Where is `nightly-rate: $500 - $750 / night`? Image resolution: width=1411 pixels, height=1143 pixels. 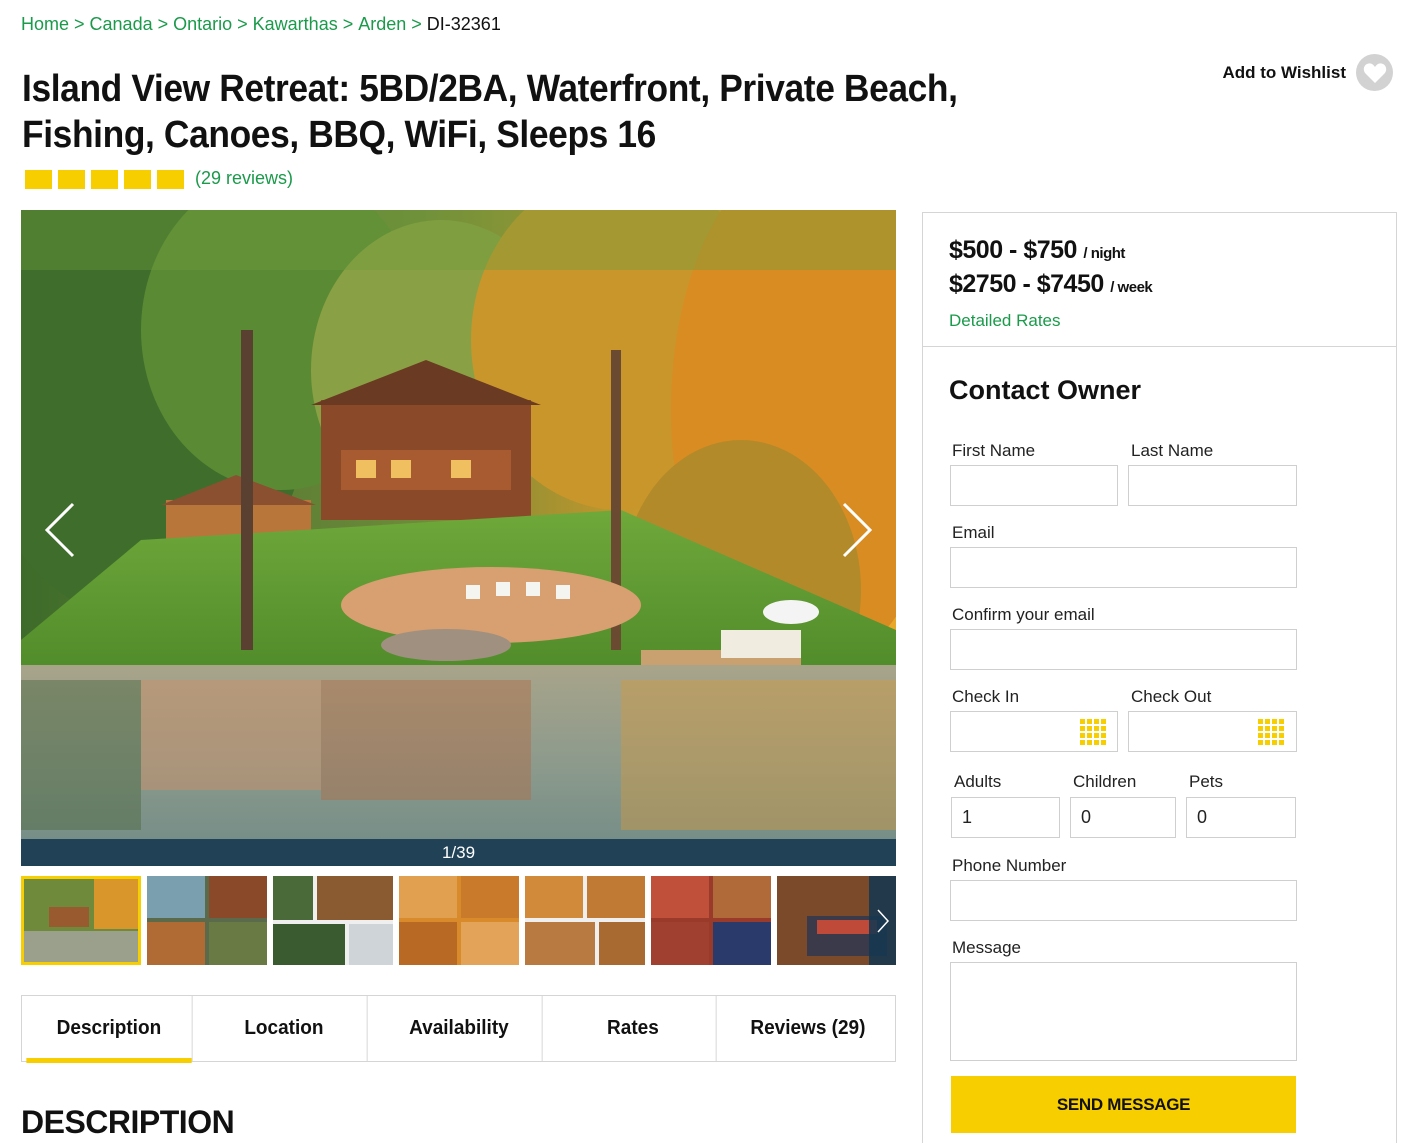
nightly-rate: $500 - $750 / night is located at coordinates (1172, 252).